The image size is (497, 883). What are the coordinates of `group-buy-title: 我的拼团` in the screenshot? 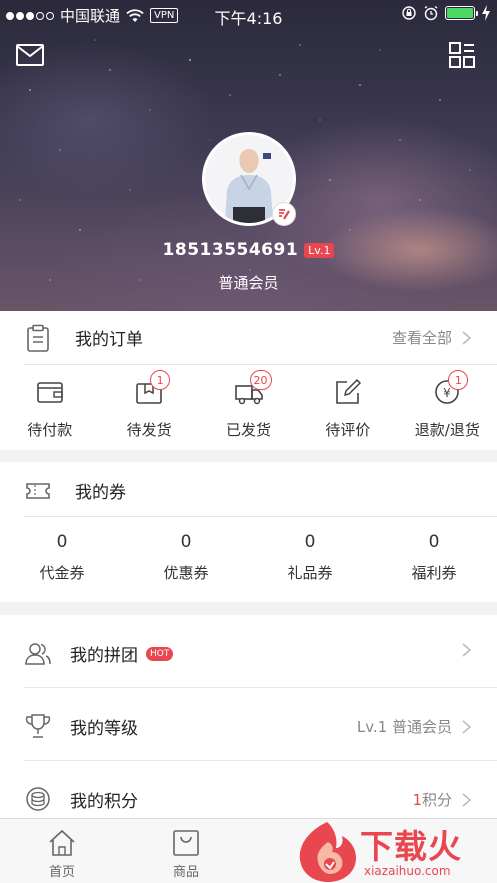 It's located at (104, 656).